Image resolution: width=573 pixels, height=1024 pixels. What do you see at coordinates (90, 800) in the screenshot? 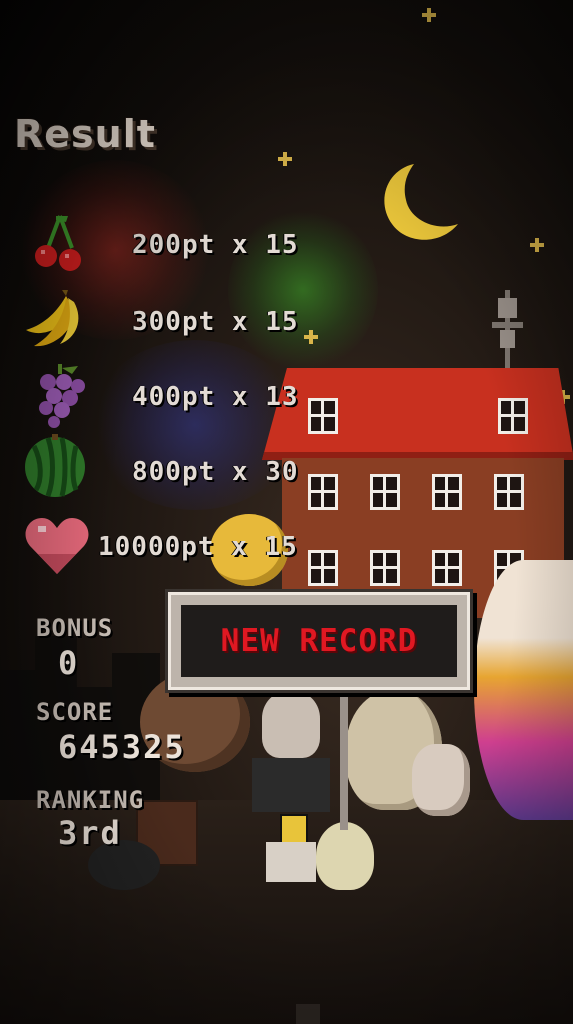
I see `ranking-label: RANKING` at bounding box center [90, 800].